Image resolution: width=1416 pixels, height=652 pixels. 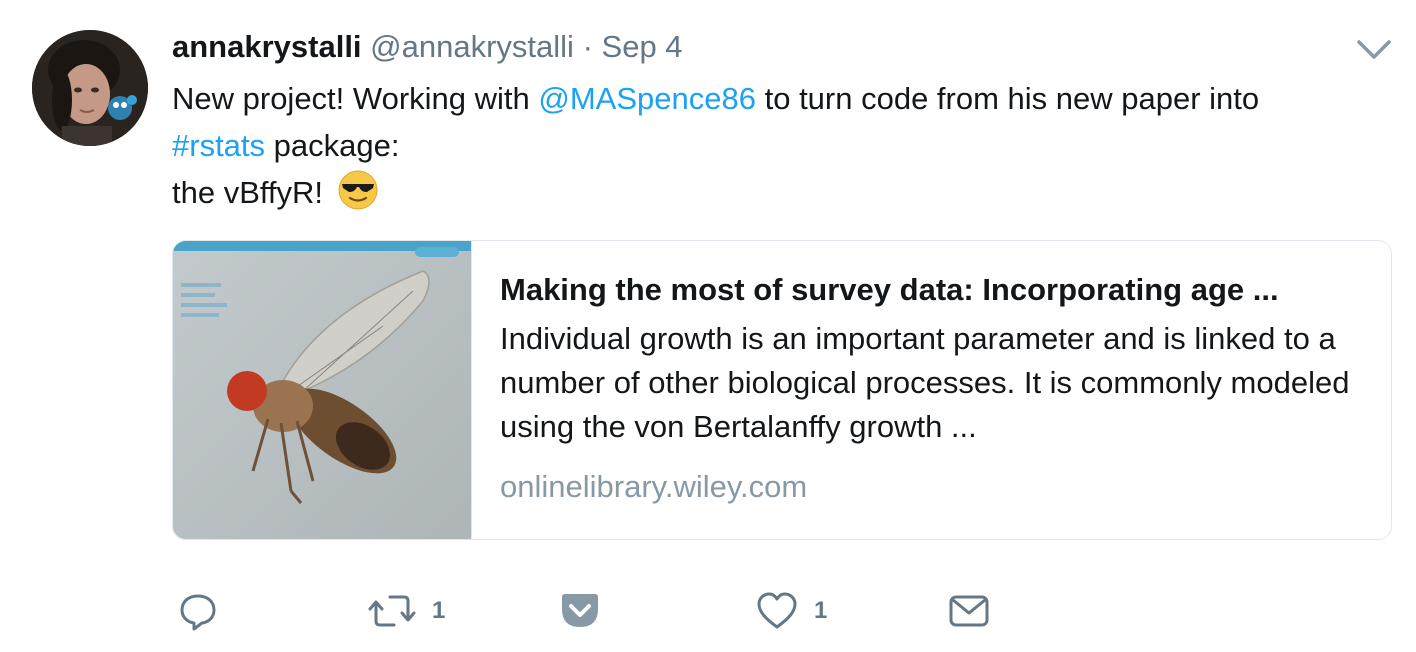 What do you see at coordinates (332, 145) in the screenshot?
I see `tweet-text-segment: package:` at bounding box center [332, 145].